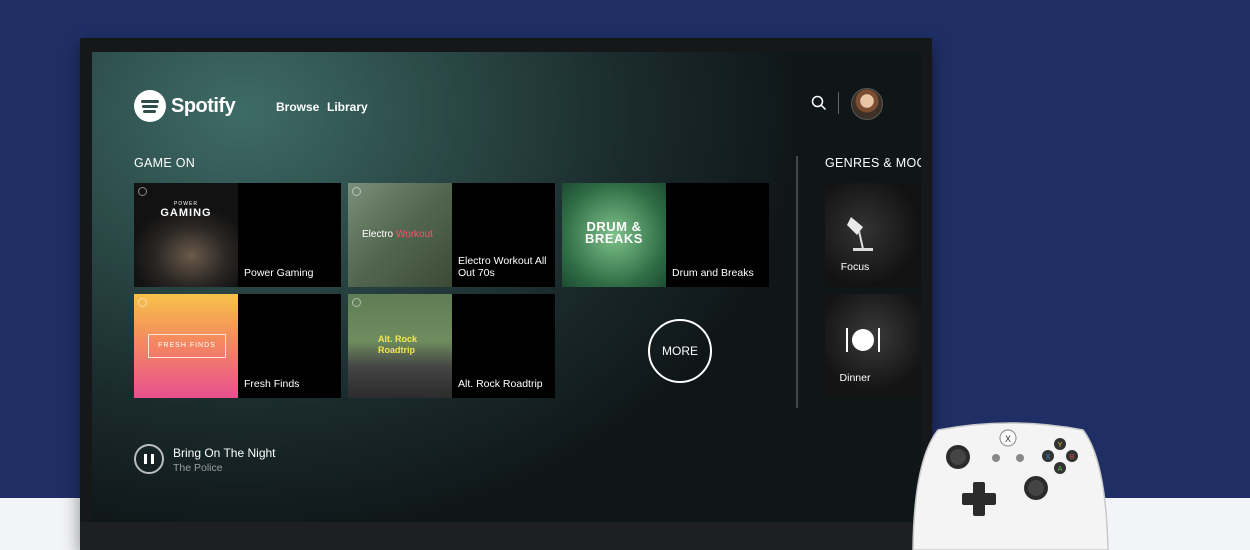 The width and height of the screenshot is (1250, 550). I want to click on playlist-art: Alt. Rock Roadtrip, so click(400, 346).